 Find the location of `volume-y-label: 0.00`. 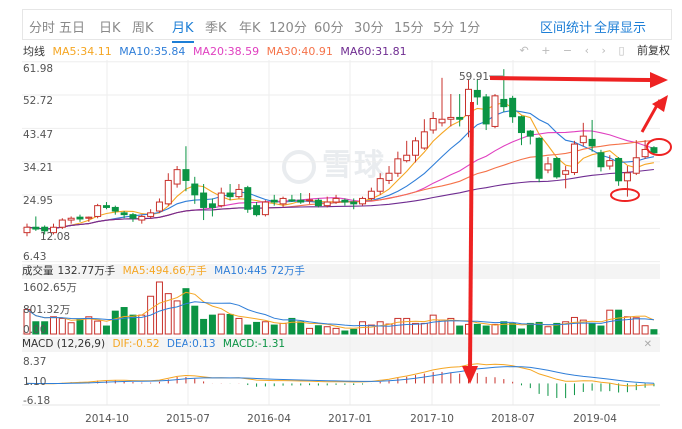

volume-y-label: 0.00 is located at coordinates (34, 330).